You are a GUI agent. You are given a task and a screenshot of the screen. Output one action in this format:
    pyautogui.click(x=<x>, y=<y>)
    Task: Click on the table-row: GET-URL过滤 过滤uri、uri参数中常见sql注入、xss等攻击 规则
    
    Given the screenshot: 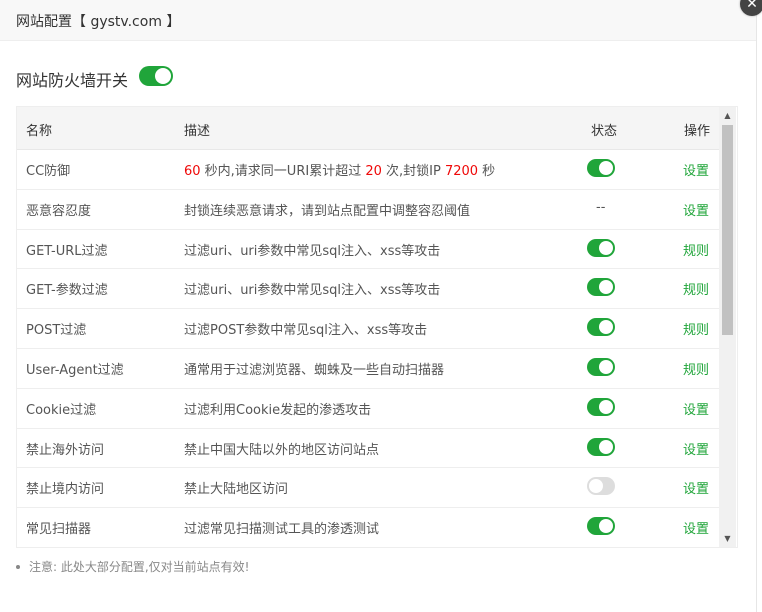 What is the action you would take?
    pyautogui.click(x=368, y=250)
    